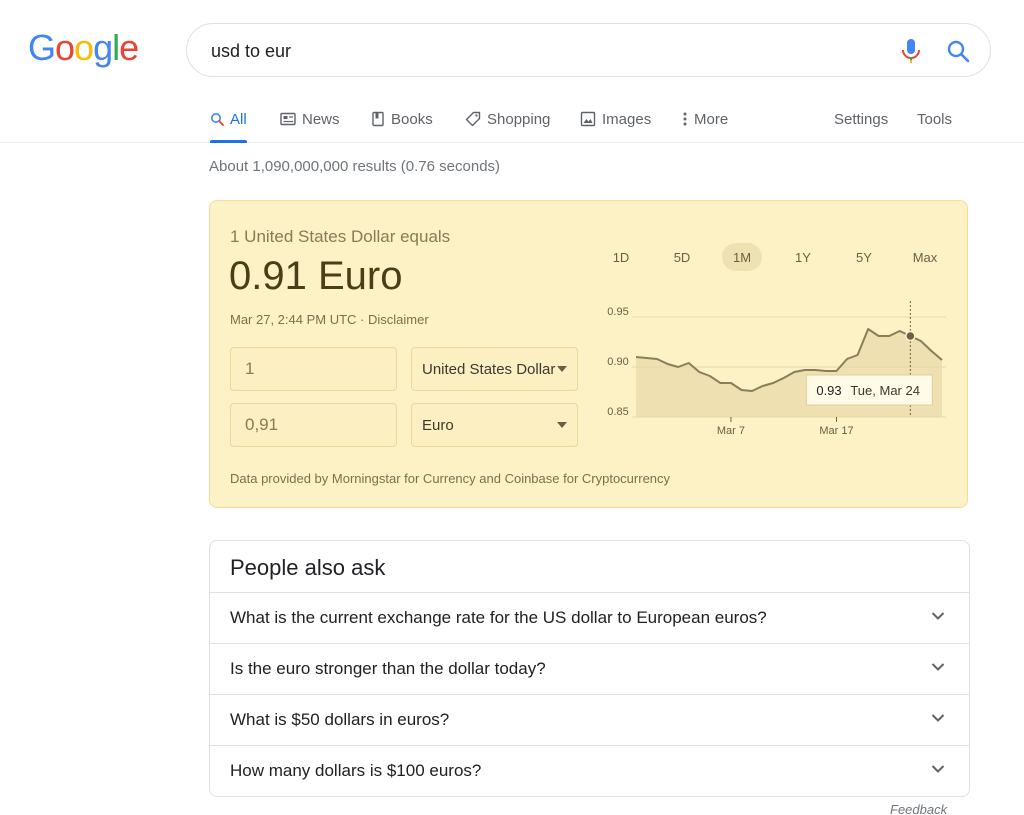  Describe the element at coordinates (494, 425) in the screenshot. I see `to-currency-select: Euro` at that location.